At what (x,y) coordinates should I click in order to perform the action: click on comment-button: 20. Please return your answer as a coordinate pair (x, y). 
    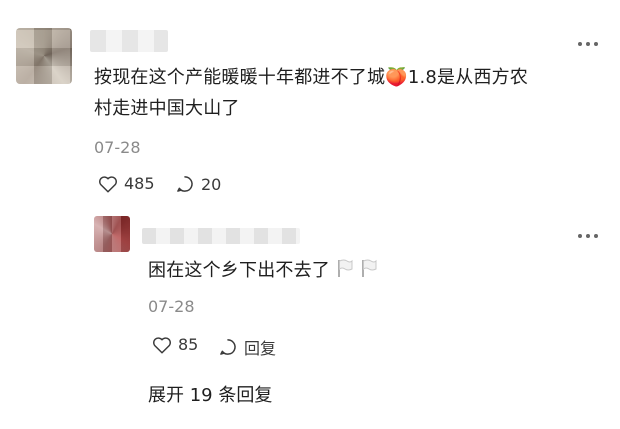
    Looking at the image, I should click on (198, 184).